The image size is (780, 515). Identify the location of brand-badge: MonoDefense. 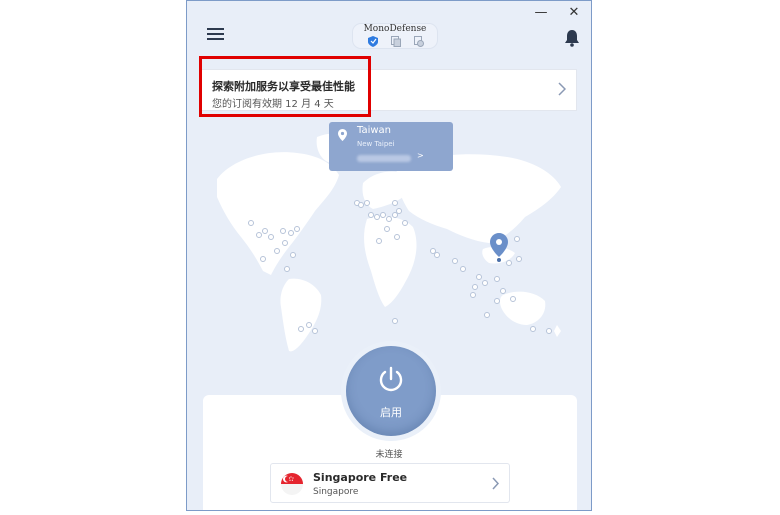
(395, 36).